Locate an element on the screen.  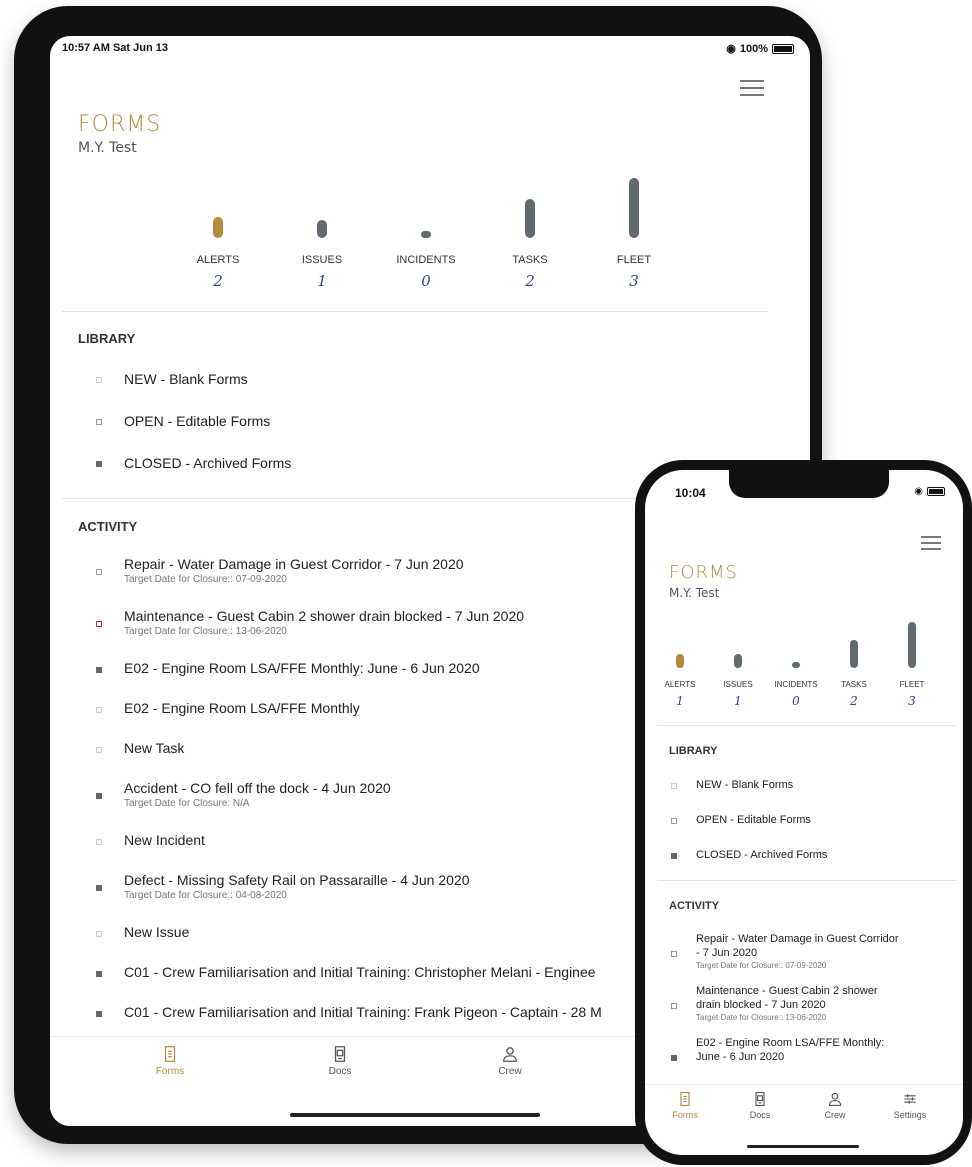
stat-fleet: FLEET 3 is located at coordinates (634, 236).